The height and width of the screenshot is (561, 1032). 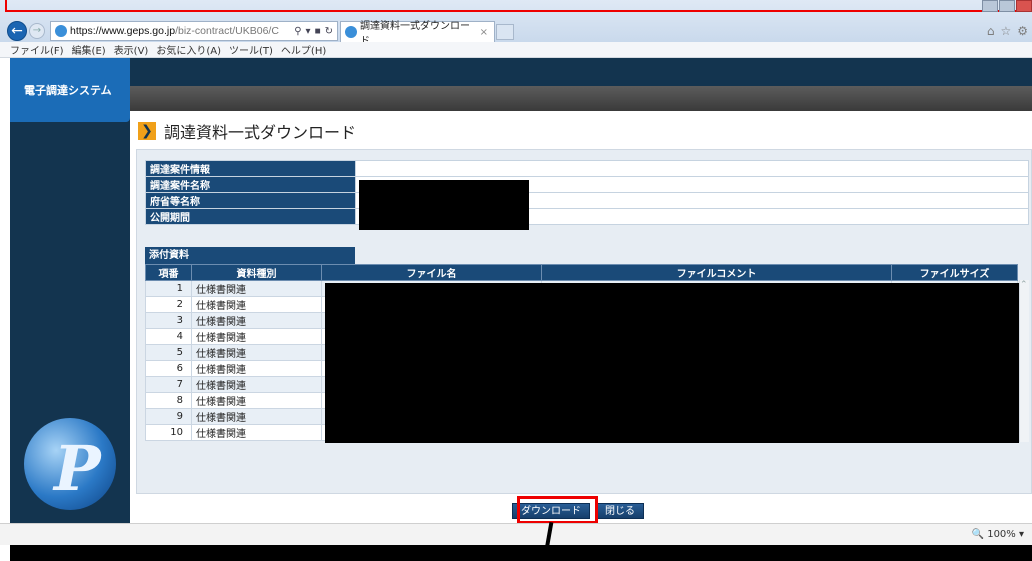 What do you see at coordinates (89, 49) in the screenshot?
I see `menu-edit: 編集(E)` at bounding box center [89, 49].